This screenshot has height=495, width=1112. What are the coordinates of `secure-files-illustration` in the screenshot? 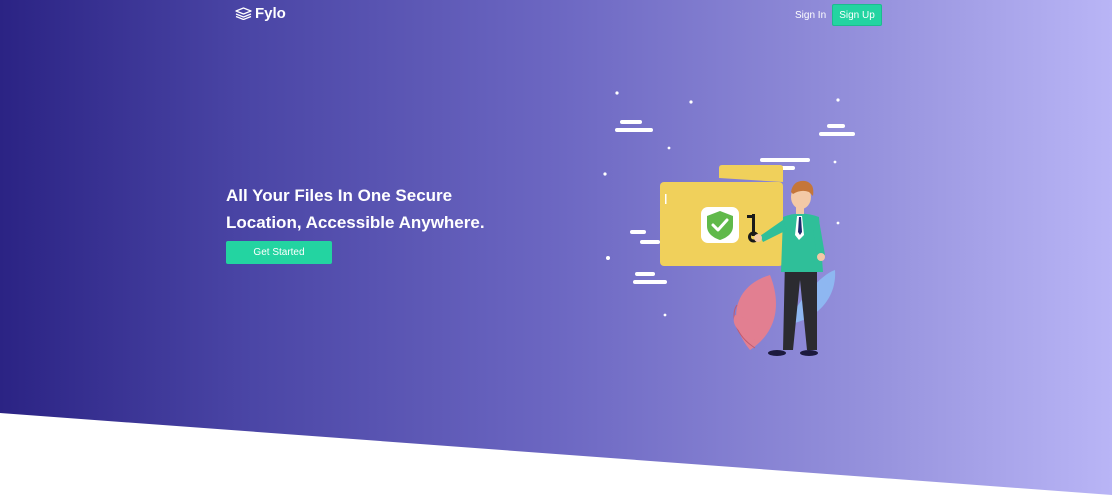 It's located at (729, 223).